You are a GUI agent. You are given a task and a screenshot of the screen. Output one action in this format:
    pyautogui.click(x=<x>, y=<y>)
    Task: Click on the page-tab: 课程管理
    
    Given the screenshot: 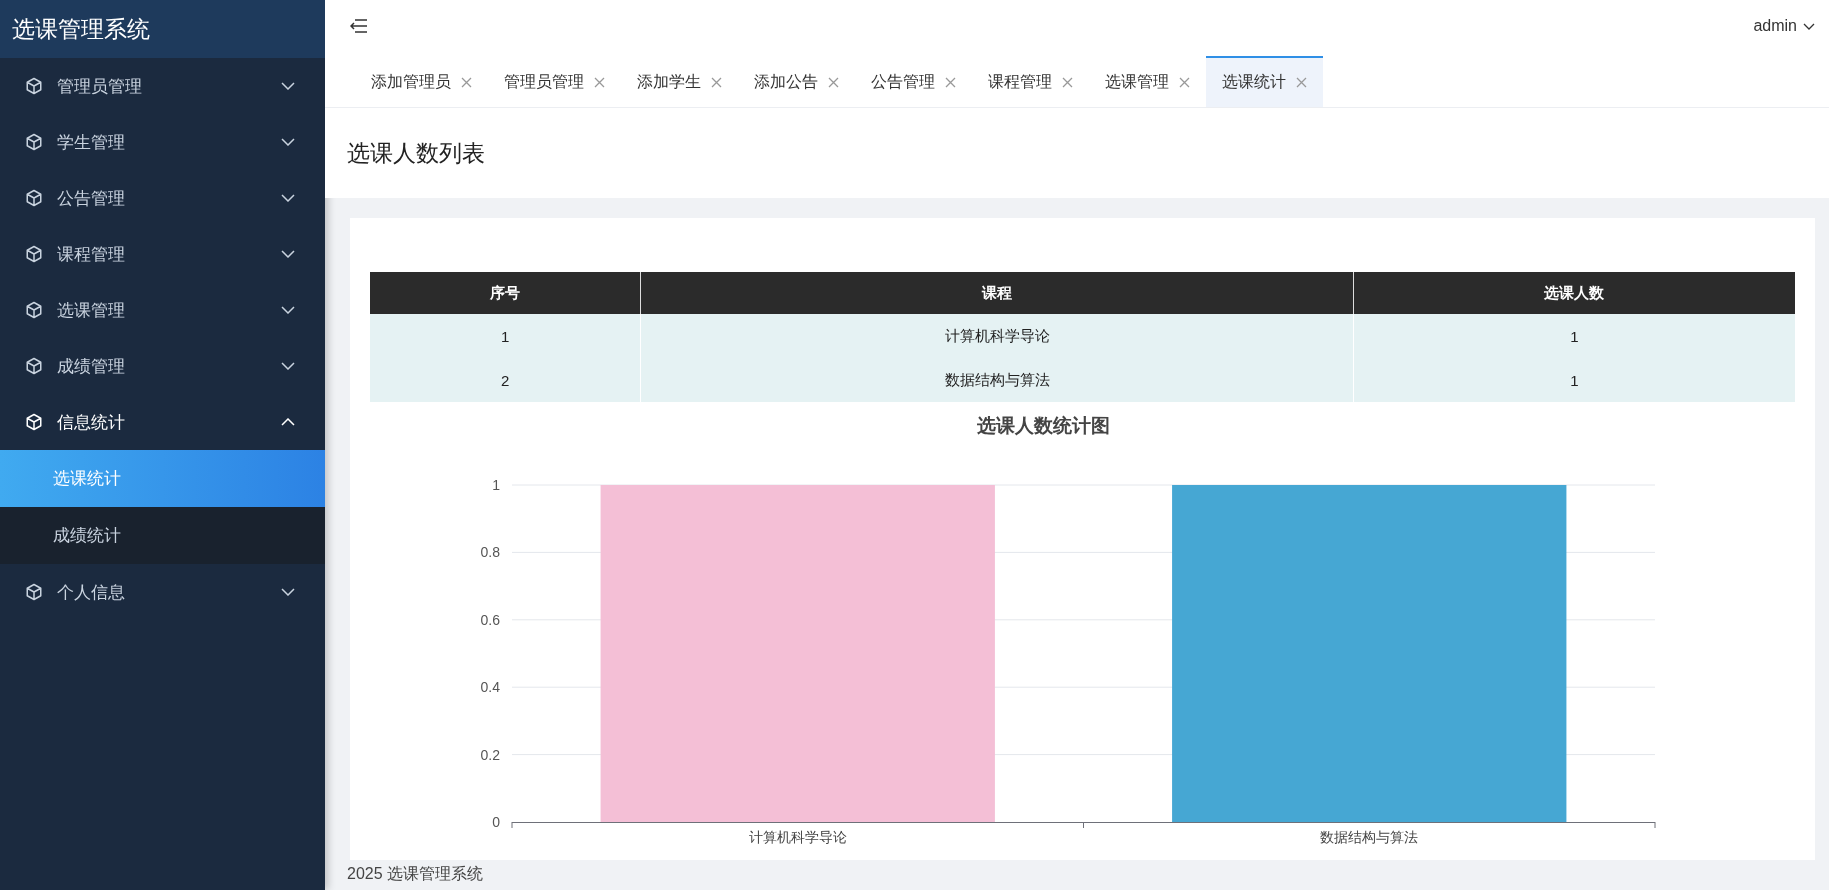 What is the action you would take?
    pyautogui.click(x=1030, y=81)
    